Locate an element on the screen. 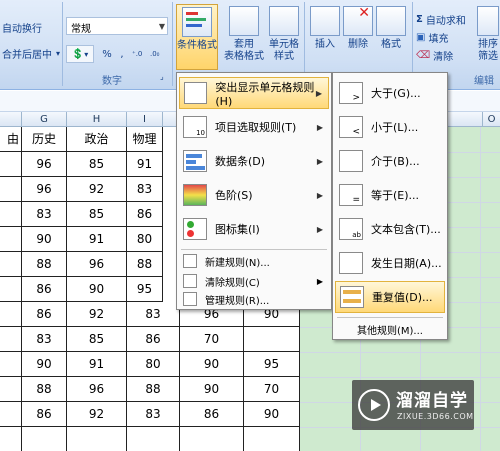  delete-button: ✕ 删除 is located at coordinates (358, 37).